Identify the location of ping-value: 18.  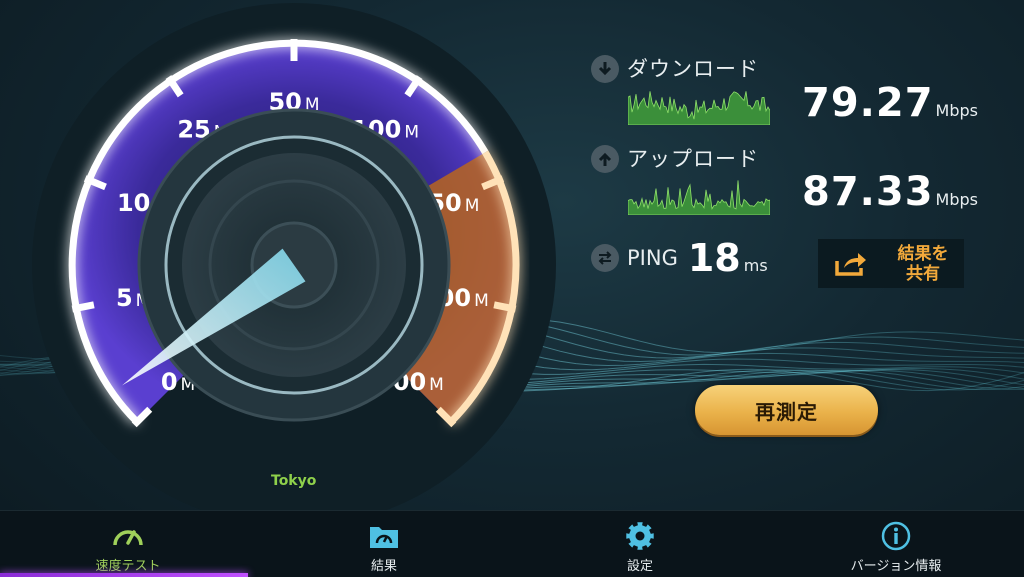
(714, 258).